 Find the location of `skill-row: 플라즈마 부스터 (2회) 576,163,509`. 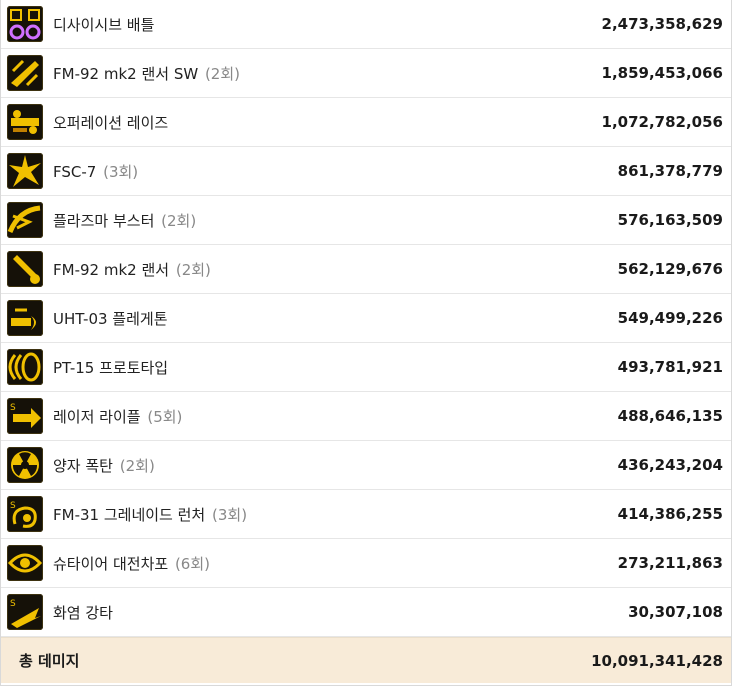

skill-row: 플라즈마 부스터 (2회) 576,163,509 is located at coordinates (366, 220).